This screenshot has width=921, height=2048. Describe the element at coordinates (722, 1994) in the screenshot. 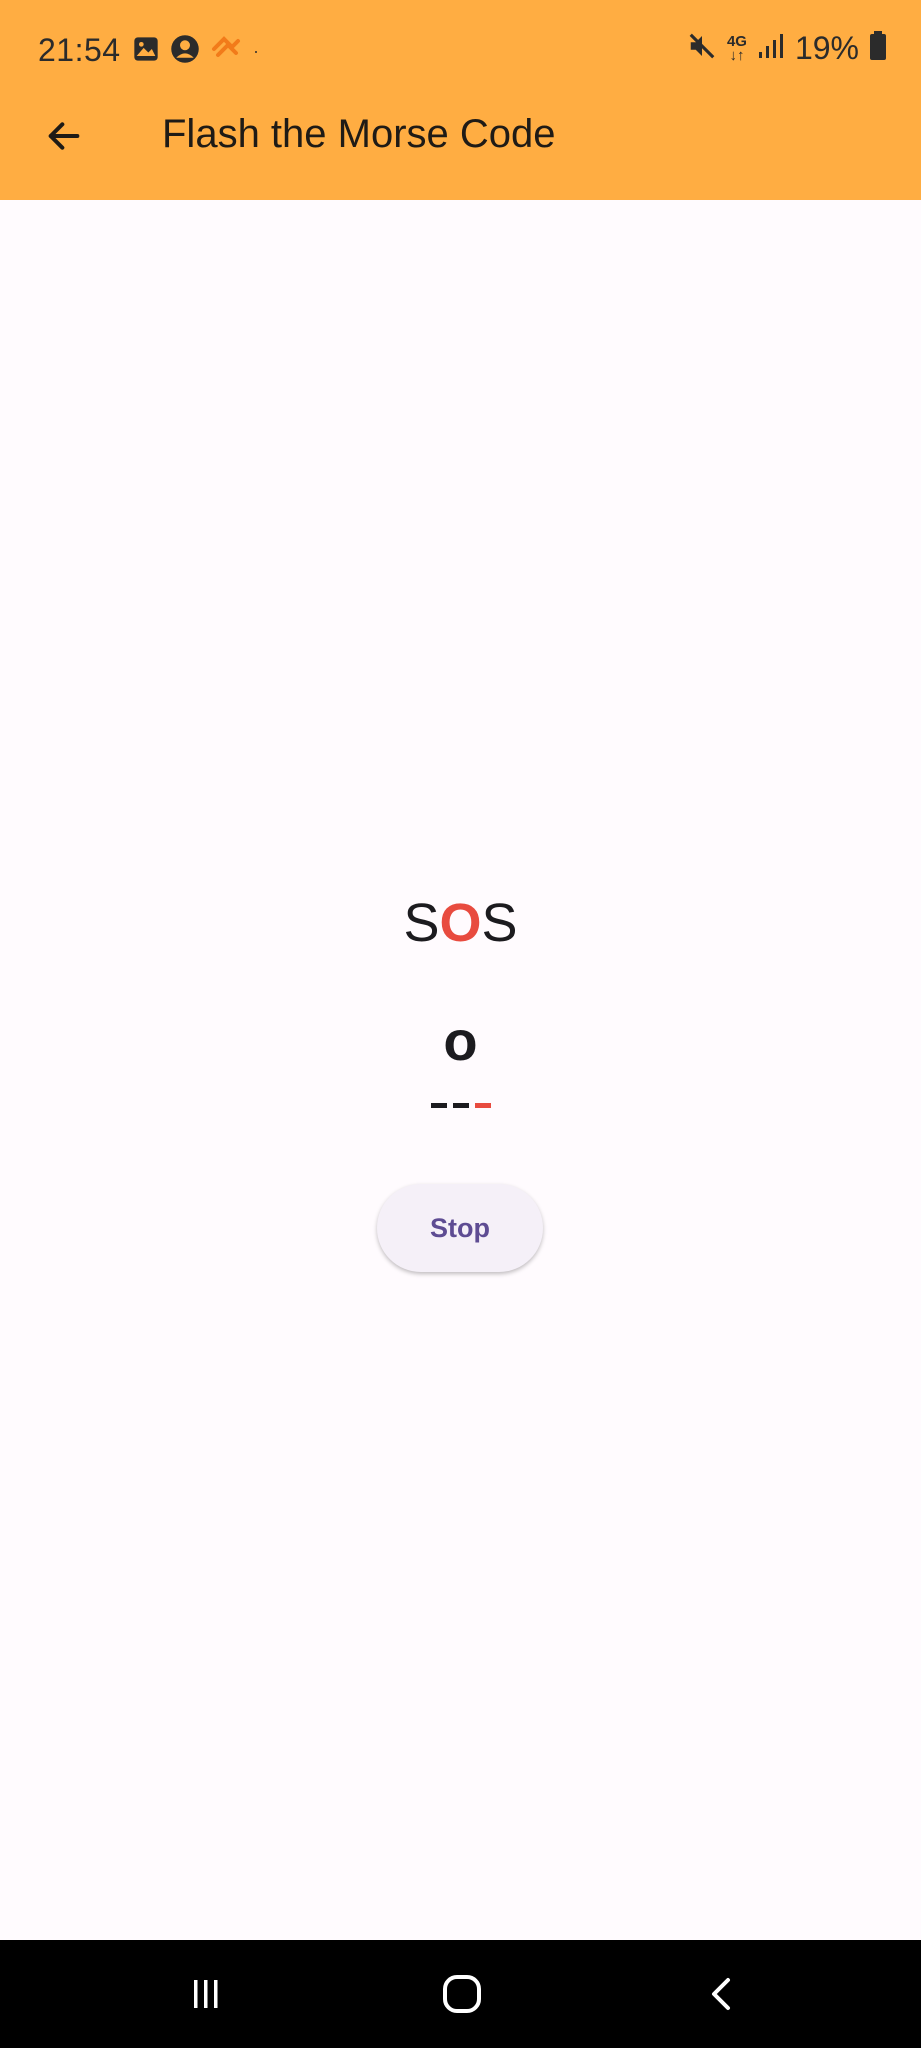

I see `back-icon` at that location.